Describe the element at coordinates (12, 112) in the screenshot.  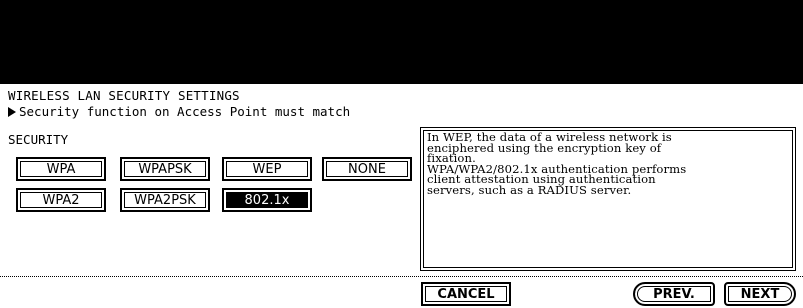
I see `triangle-right-icon` at that location.